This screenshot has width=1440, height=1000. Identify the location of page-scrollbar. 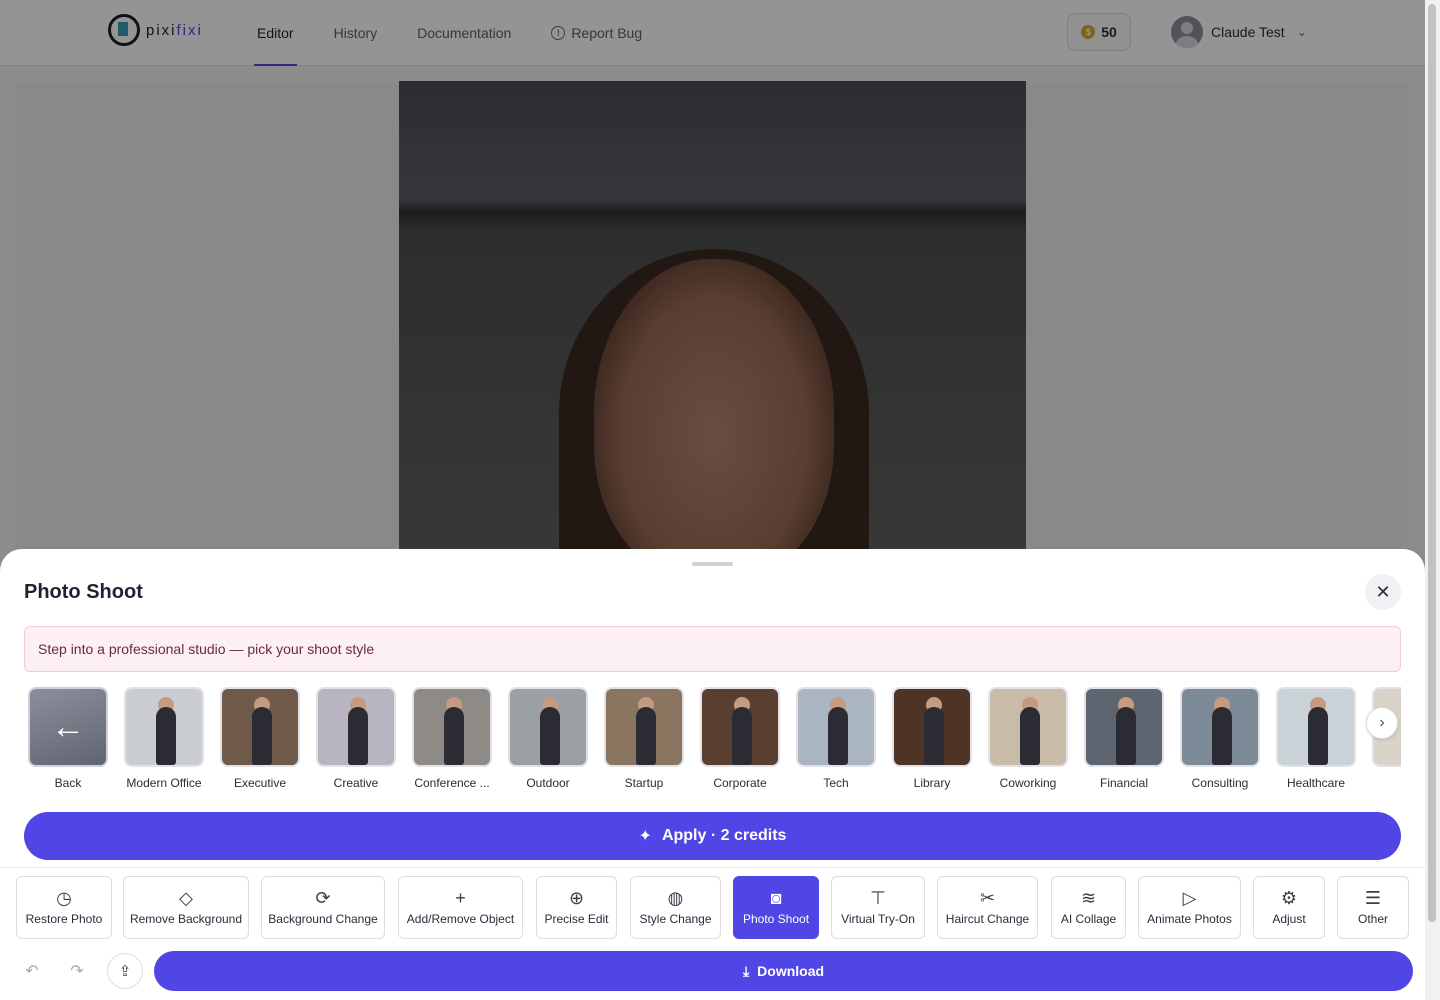
(1432, 500).